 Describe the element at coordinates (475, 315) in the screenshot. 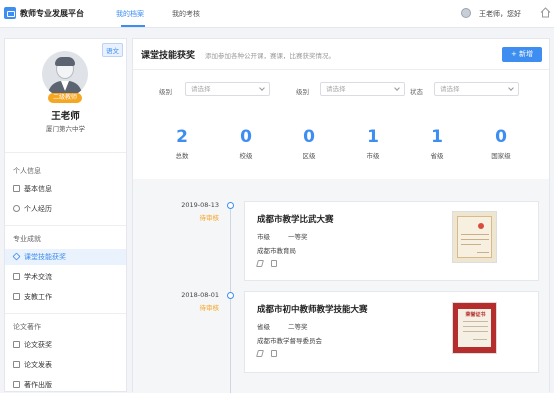

I see `certificate-heading: 荣誉证书` at that location.